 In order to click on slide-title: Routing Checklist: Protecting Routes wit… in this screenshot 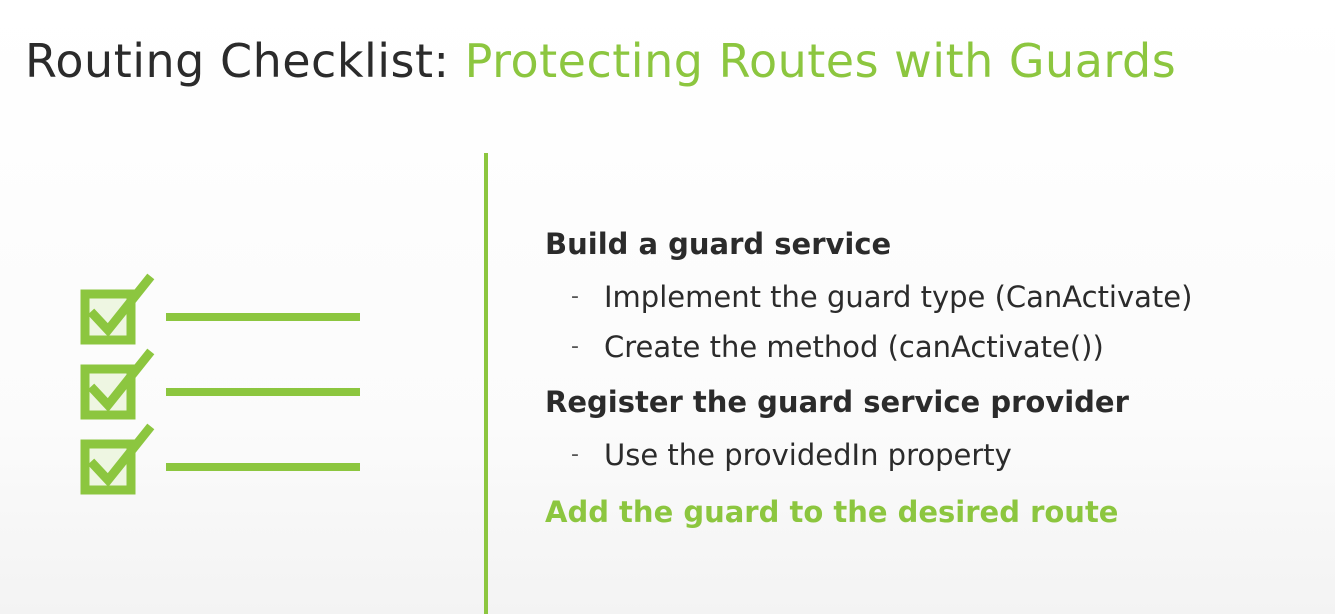, I will do `click(600, 61)`.